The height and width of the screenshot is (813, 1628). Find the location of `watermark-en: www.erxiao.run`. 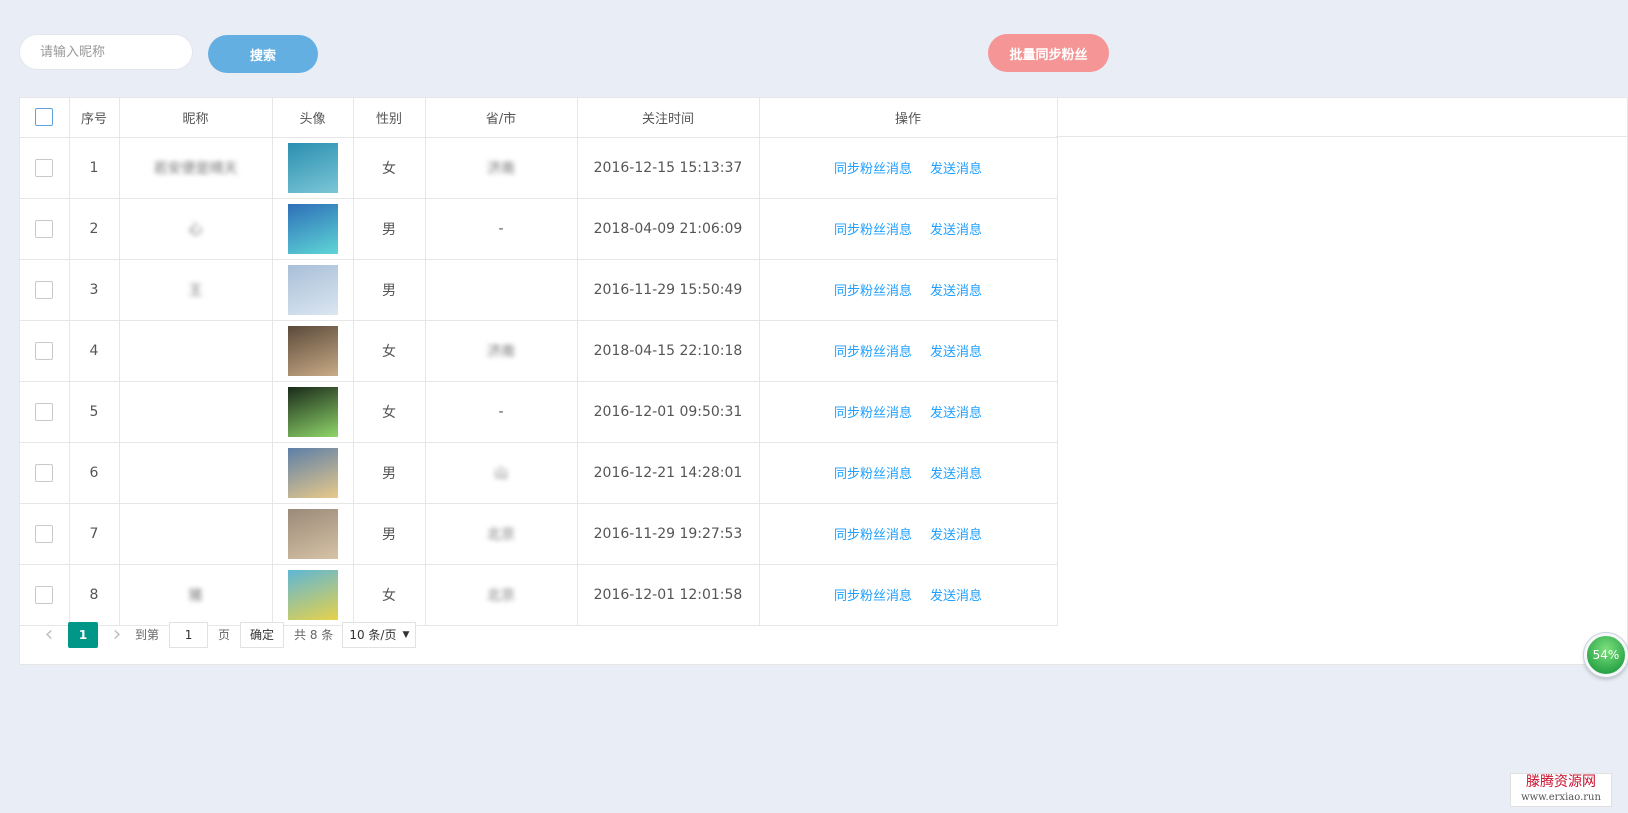

watermark-en: www.erxiao.run is located at coordinates (1561, 797).